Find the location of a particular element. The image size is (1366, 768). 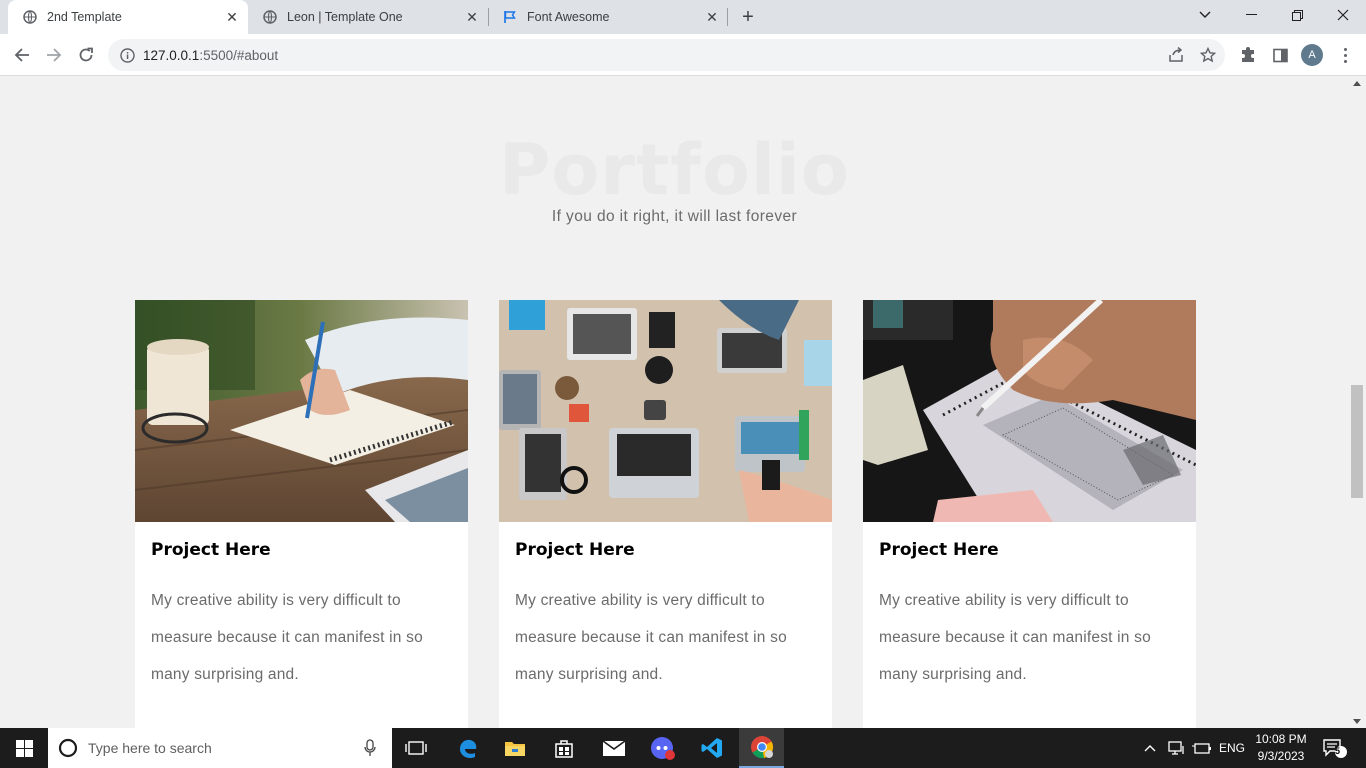

side-panel-icon is located at coordinates (1280, 55).